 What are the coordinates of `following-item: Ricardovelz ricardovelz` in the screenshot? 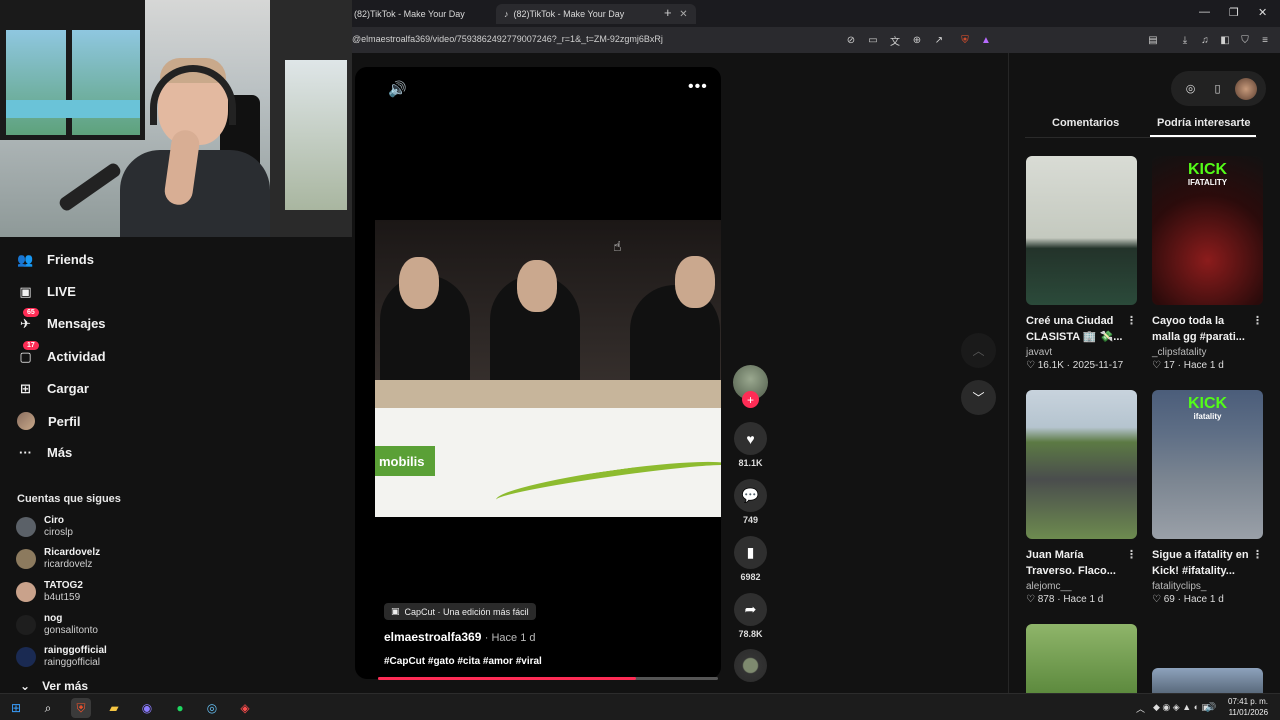 It's located at (58, 559).